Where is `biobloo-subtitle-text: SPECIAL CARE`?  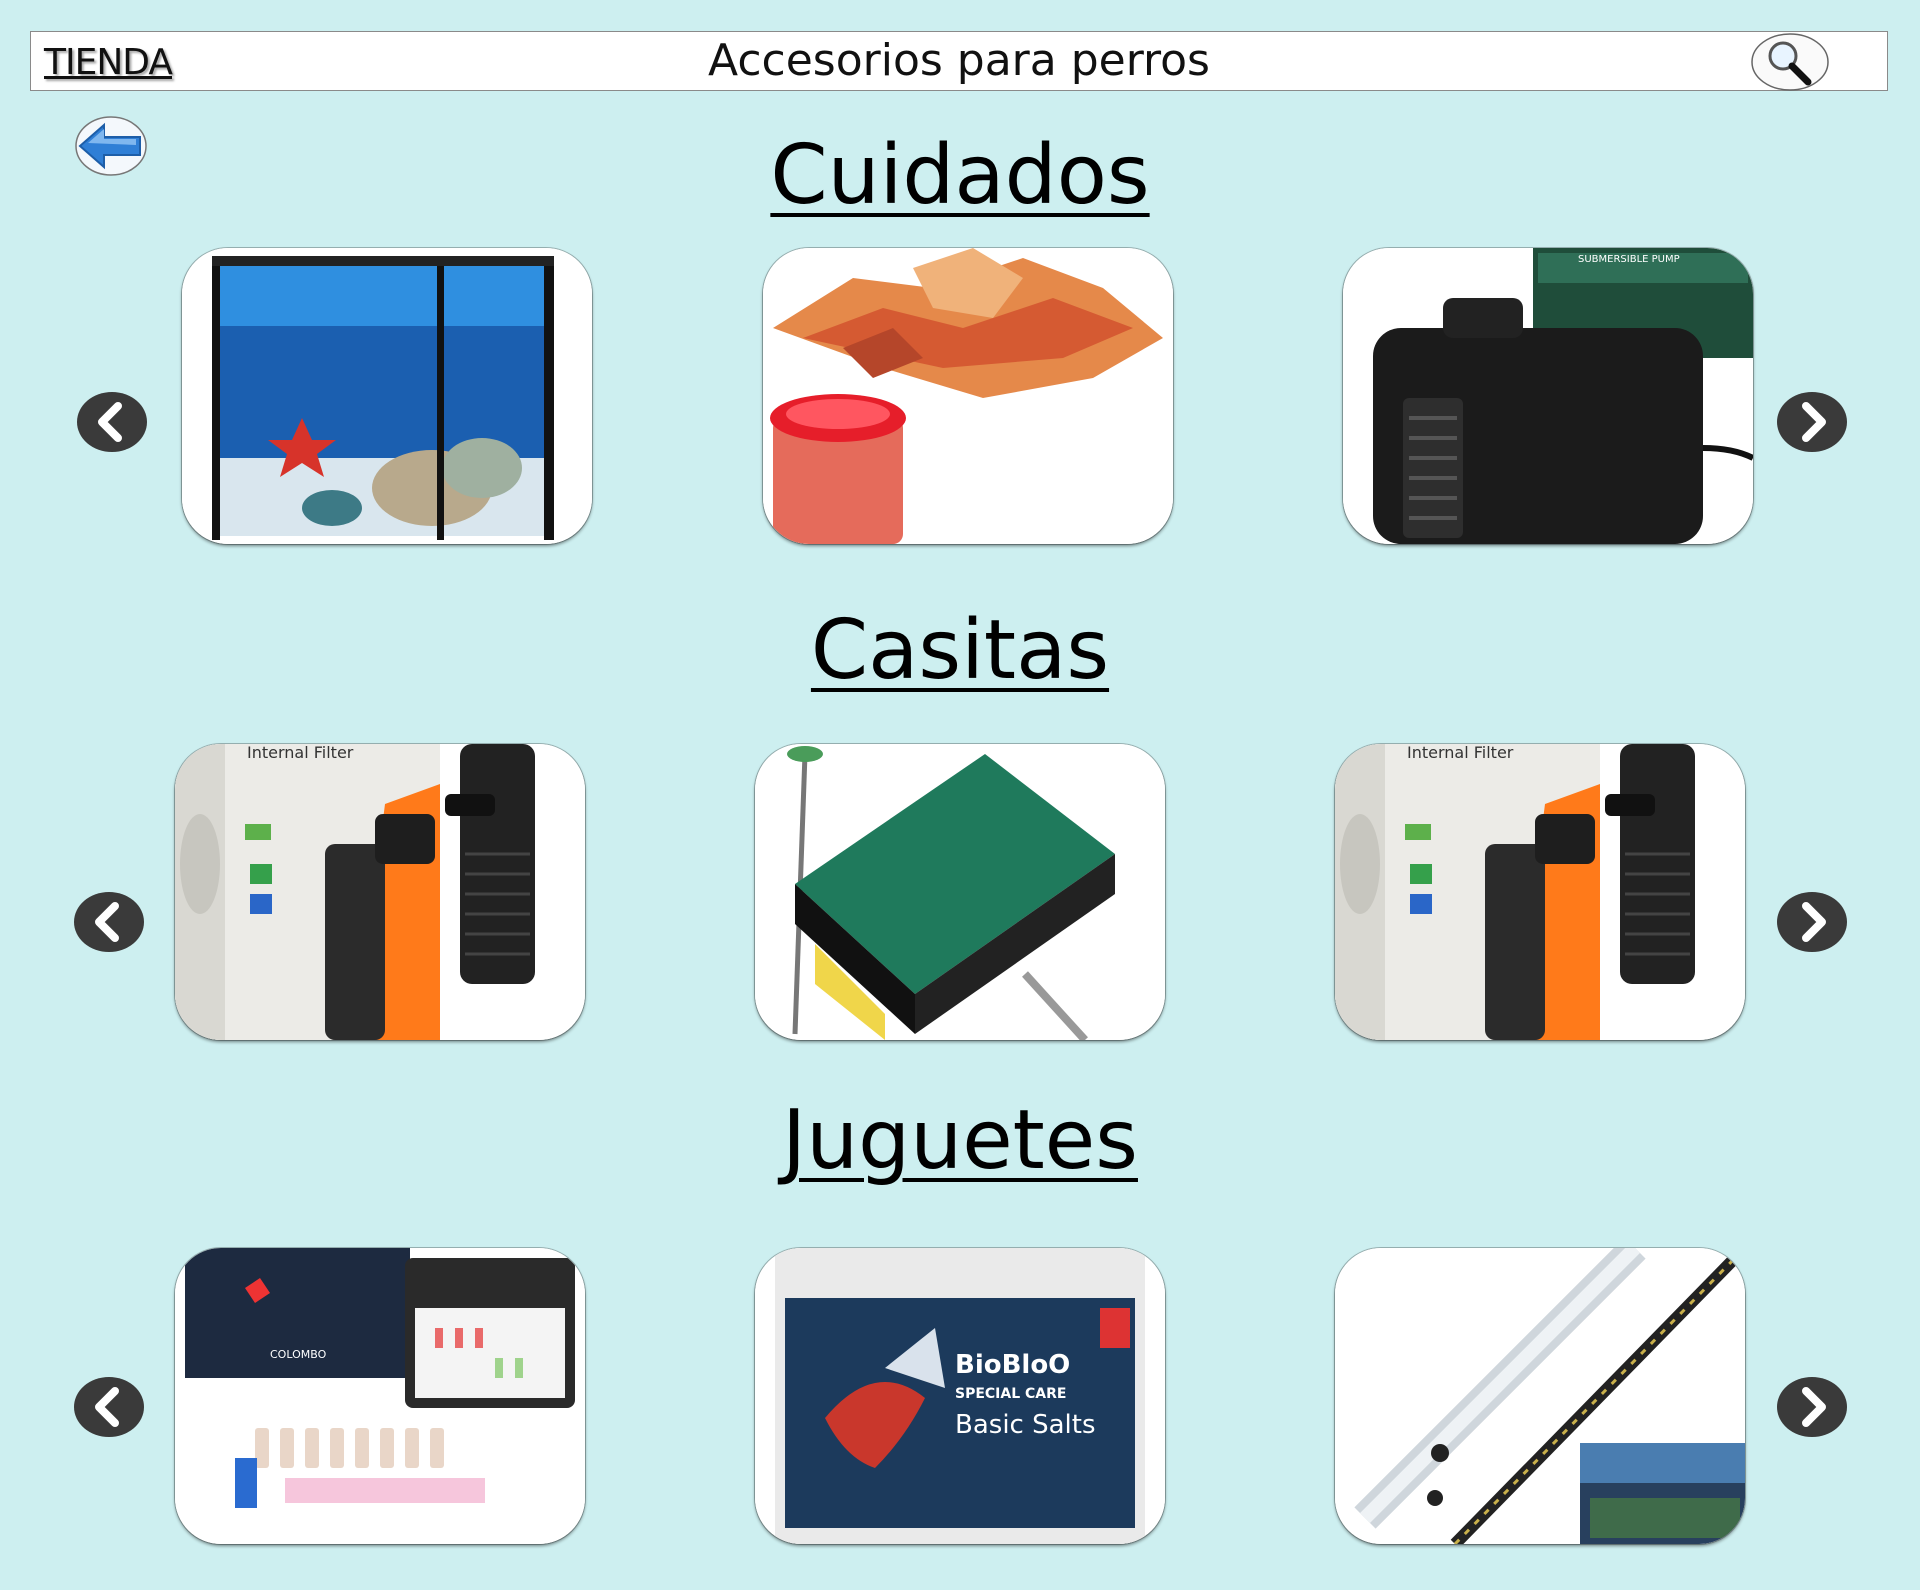 biobloo-subtitle-text: SPECIAL CARE is located at coordinates (1010, 1394).